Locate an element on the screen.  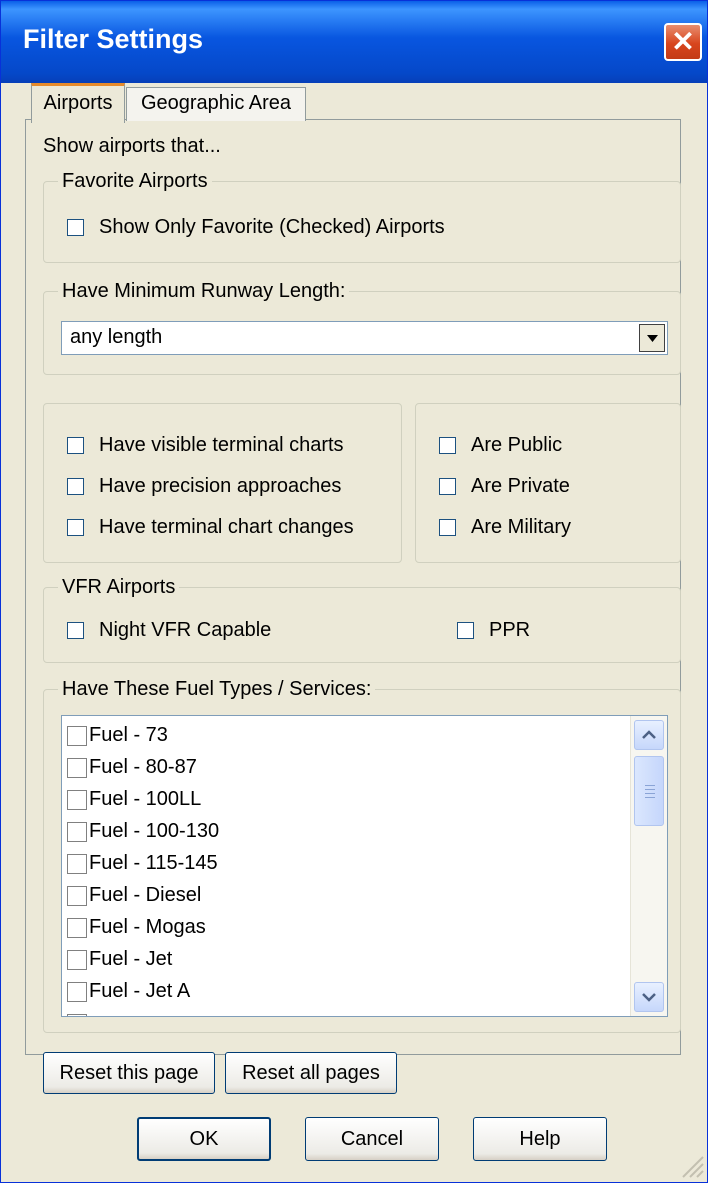
night-vfr-label: Night VFR Capable is located at coordinates (185, 630).